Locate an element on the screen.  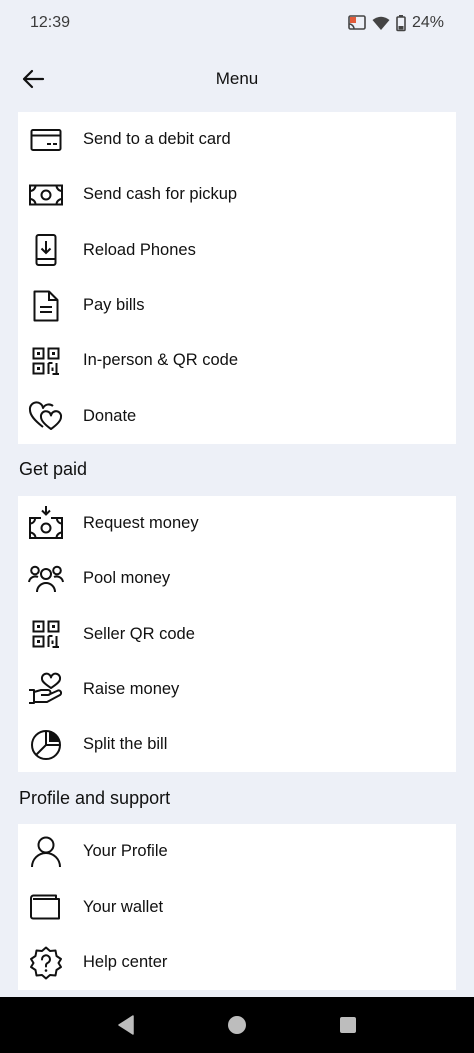
menu-item-raise-money: Raise money is located at coordinates (237, 689).